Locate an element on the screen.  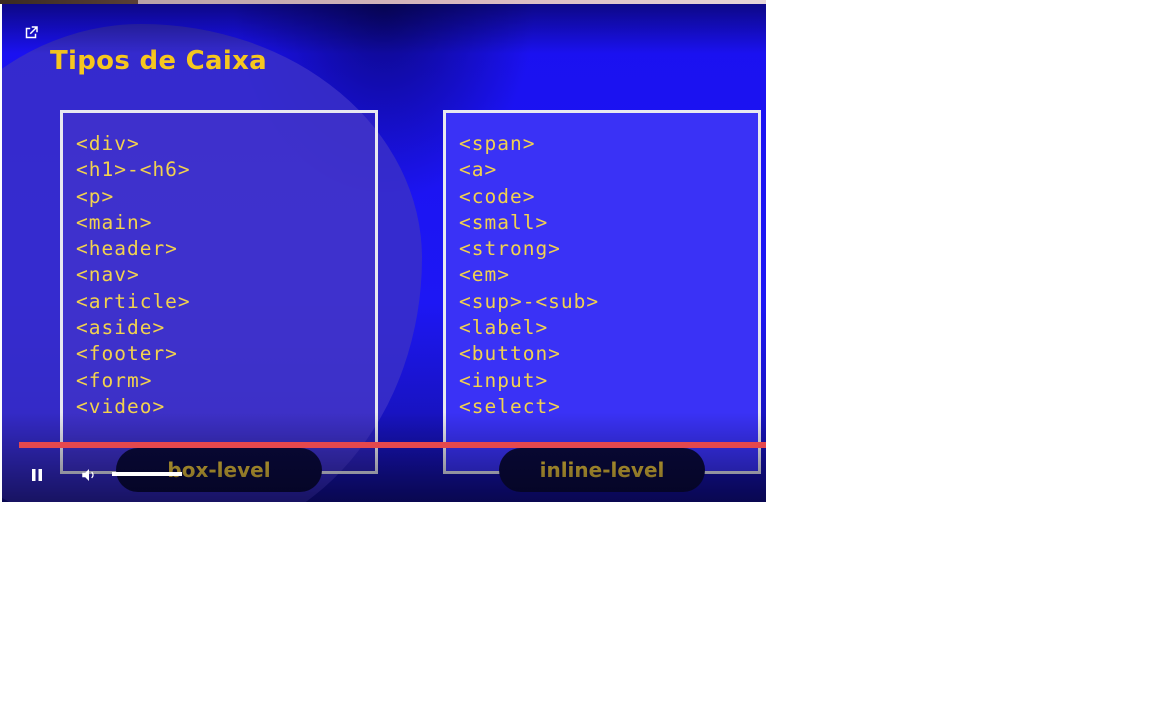
seek-bar is located at coordinates (392, 445).